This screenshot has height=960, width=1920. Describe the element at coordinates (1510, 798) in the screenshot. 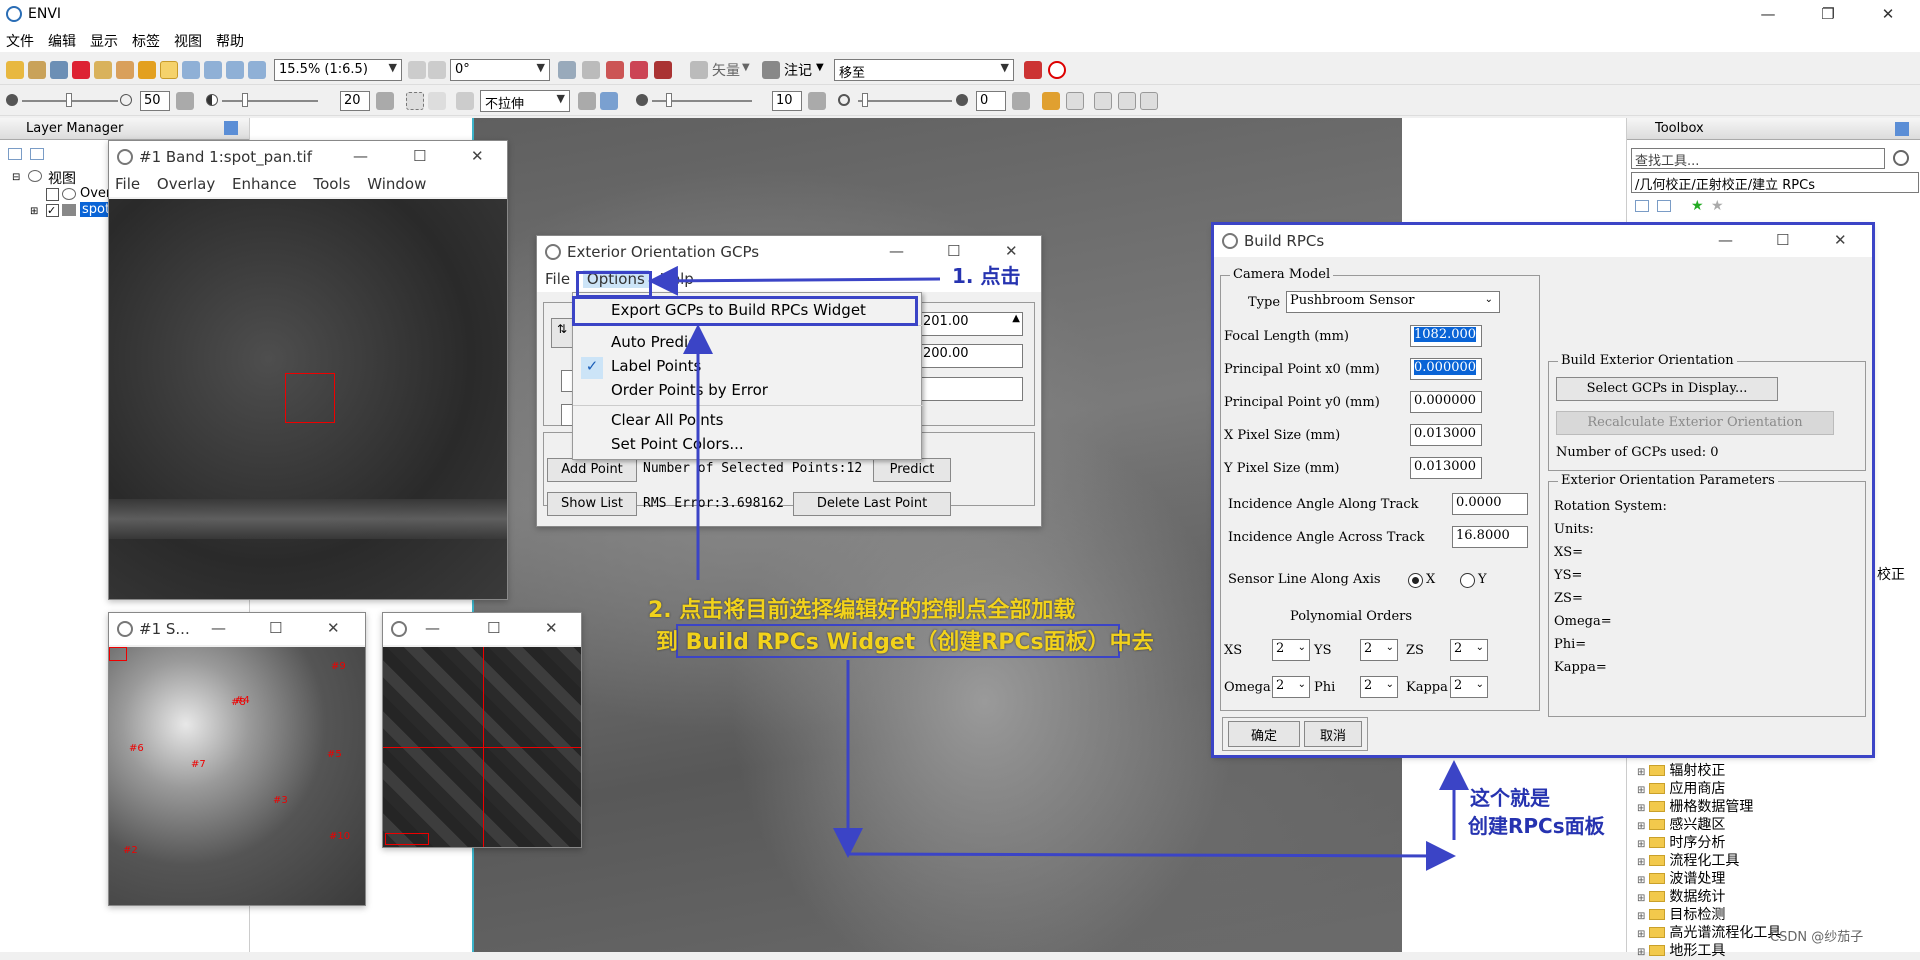

I see `panel-note-line1: 这个就是` at that location.